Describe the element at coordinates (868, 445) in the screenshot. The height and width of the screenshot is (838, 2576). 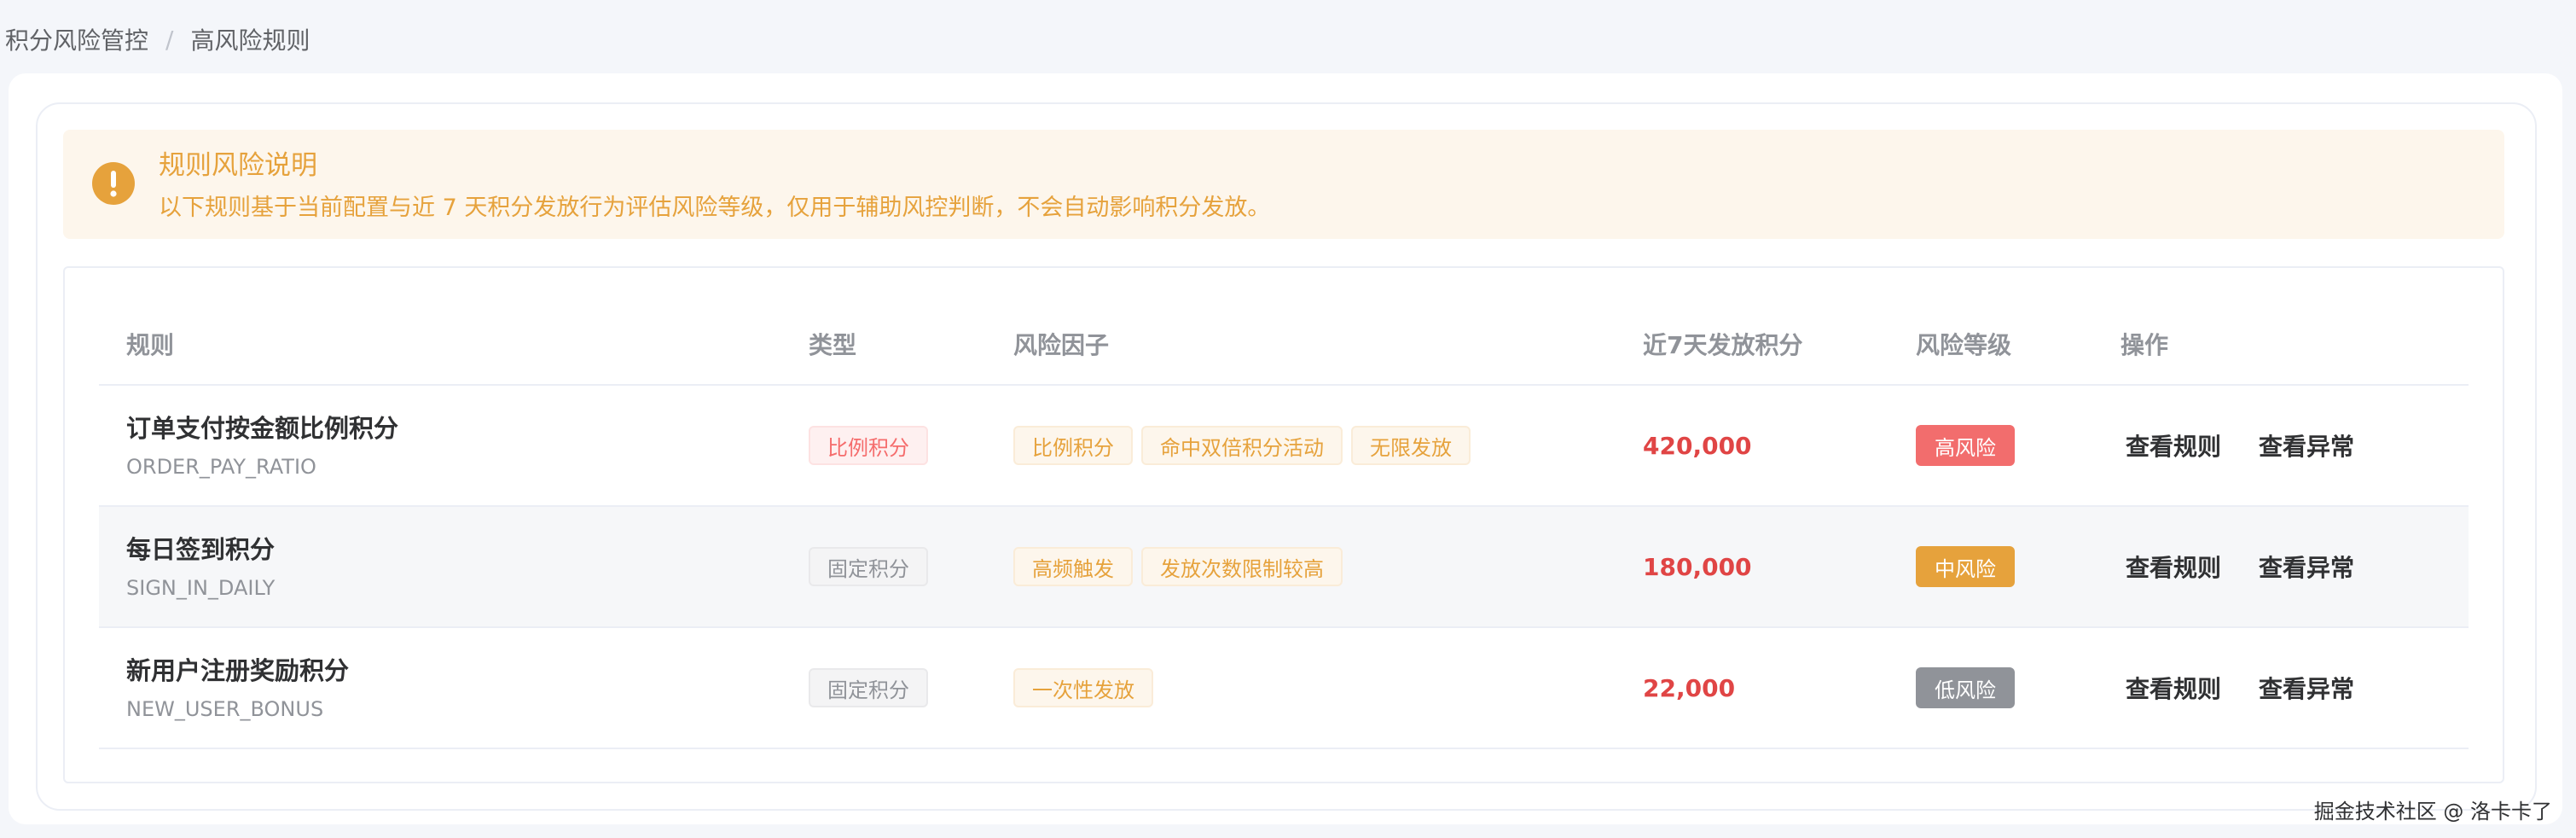
I see `type-tag: 比例积分` at that location.